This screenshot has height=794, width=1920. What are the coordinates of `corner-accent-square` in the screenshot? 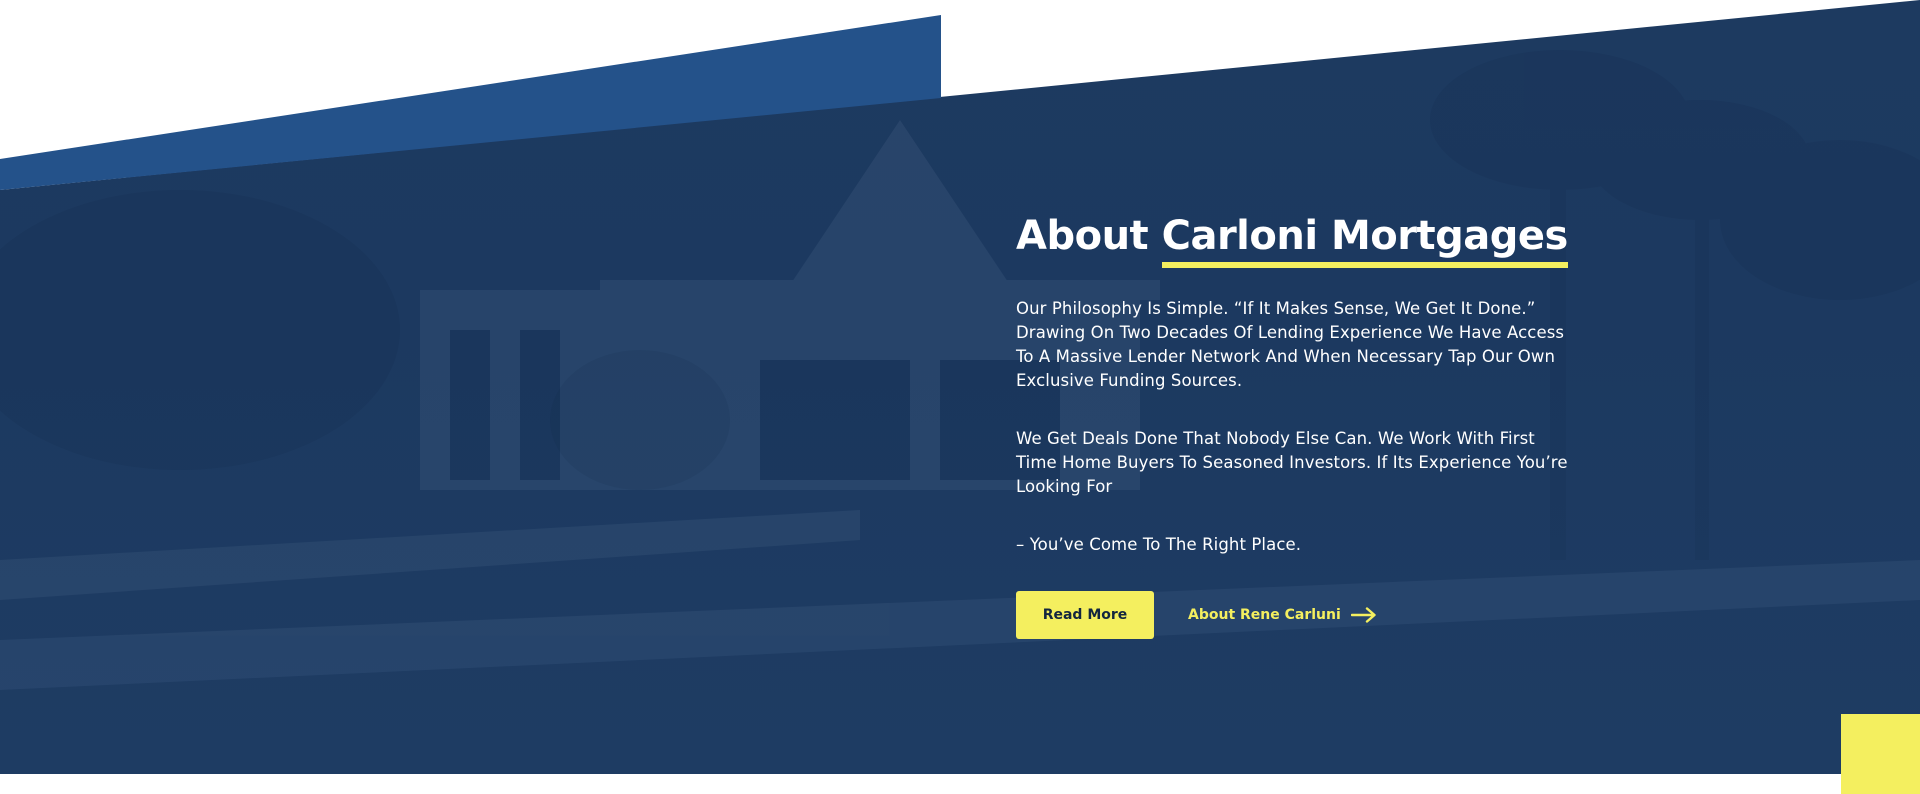 It's located at (1880, 754).